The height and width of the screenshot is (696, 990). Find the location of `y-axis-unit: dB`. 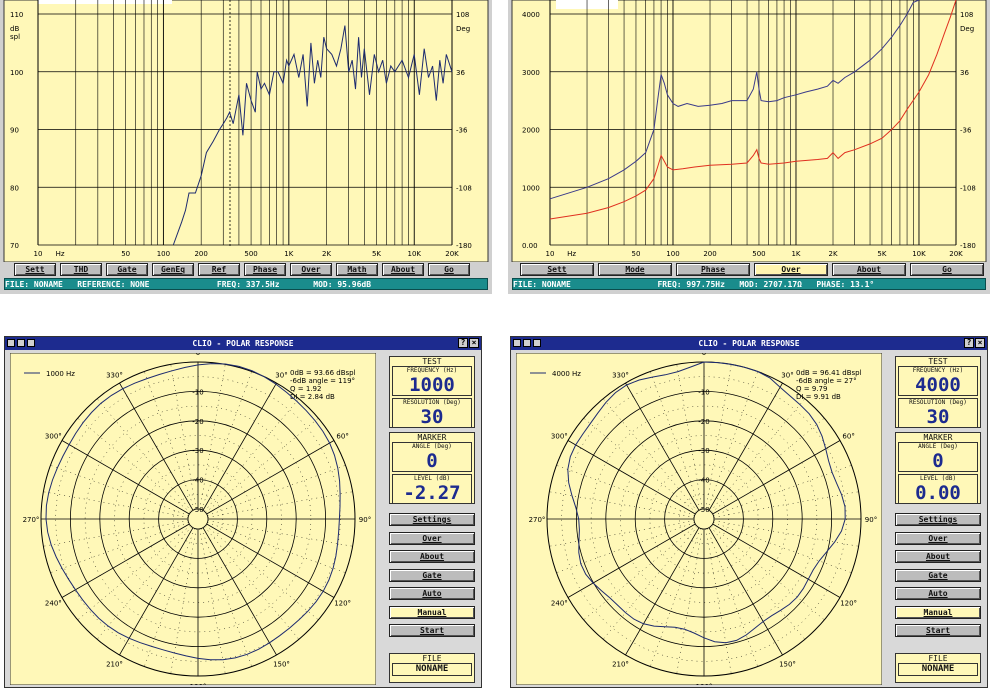

y-axis-unit: dB is located at coordinates (14, 29).